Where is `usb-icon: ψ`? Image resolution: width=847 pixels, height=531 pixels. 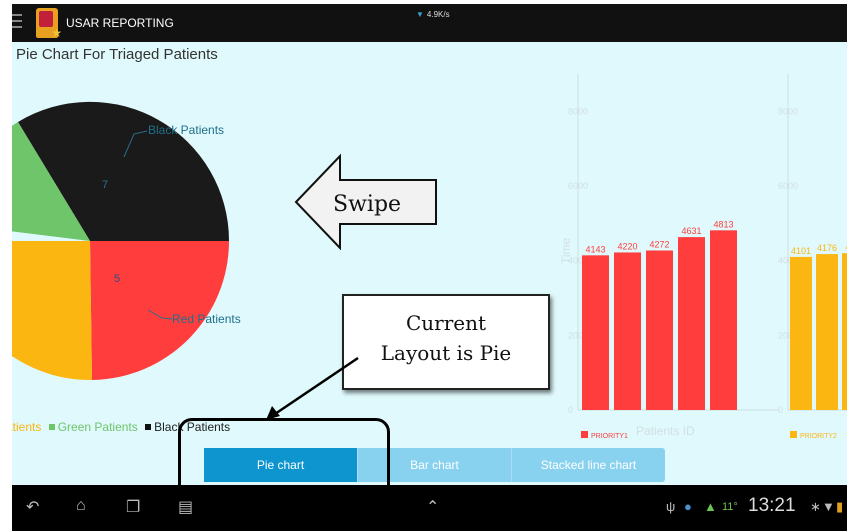
usb-icon: ψ is located at coordinates (671, 506).